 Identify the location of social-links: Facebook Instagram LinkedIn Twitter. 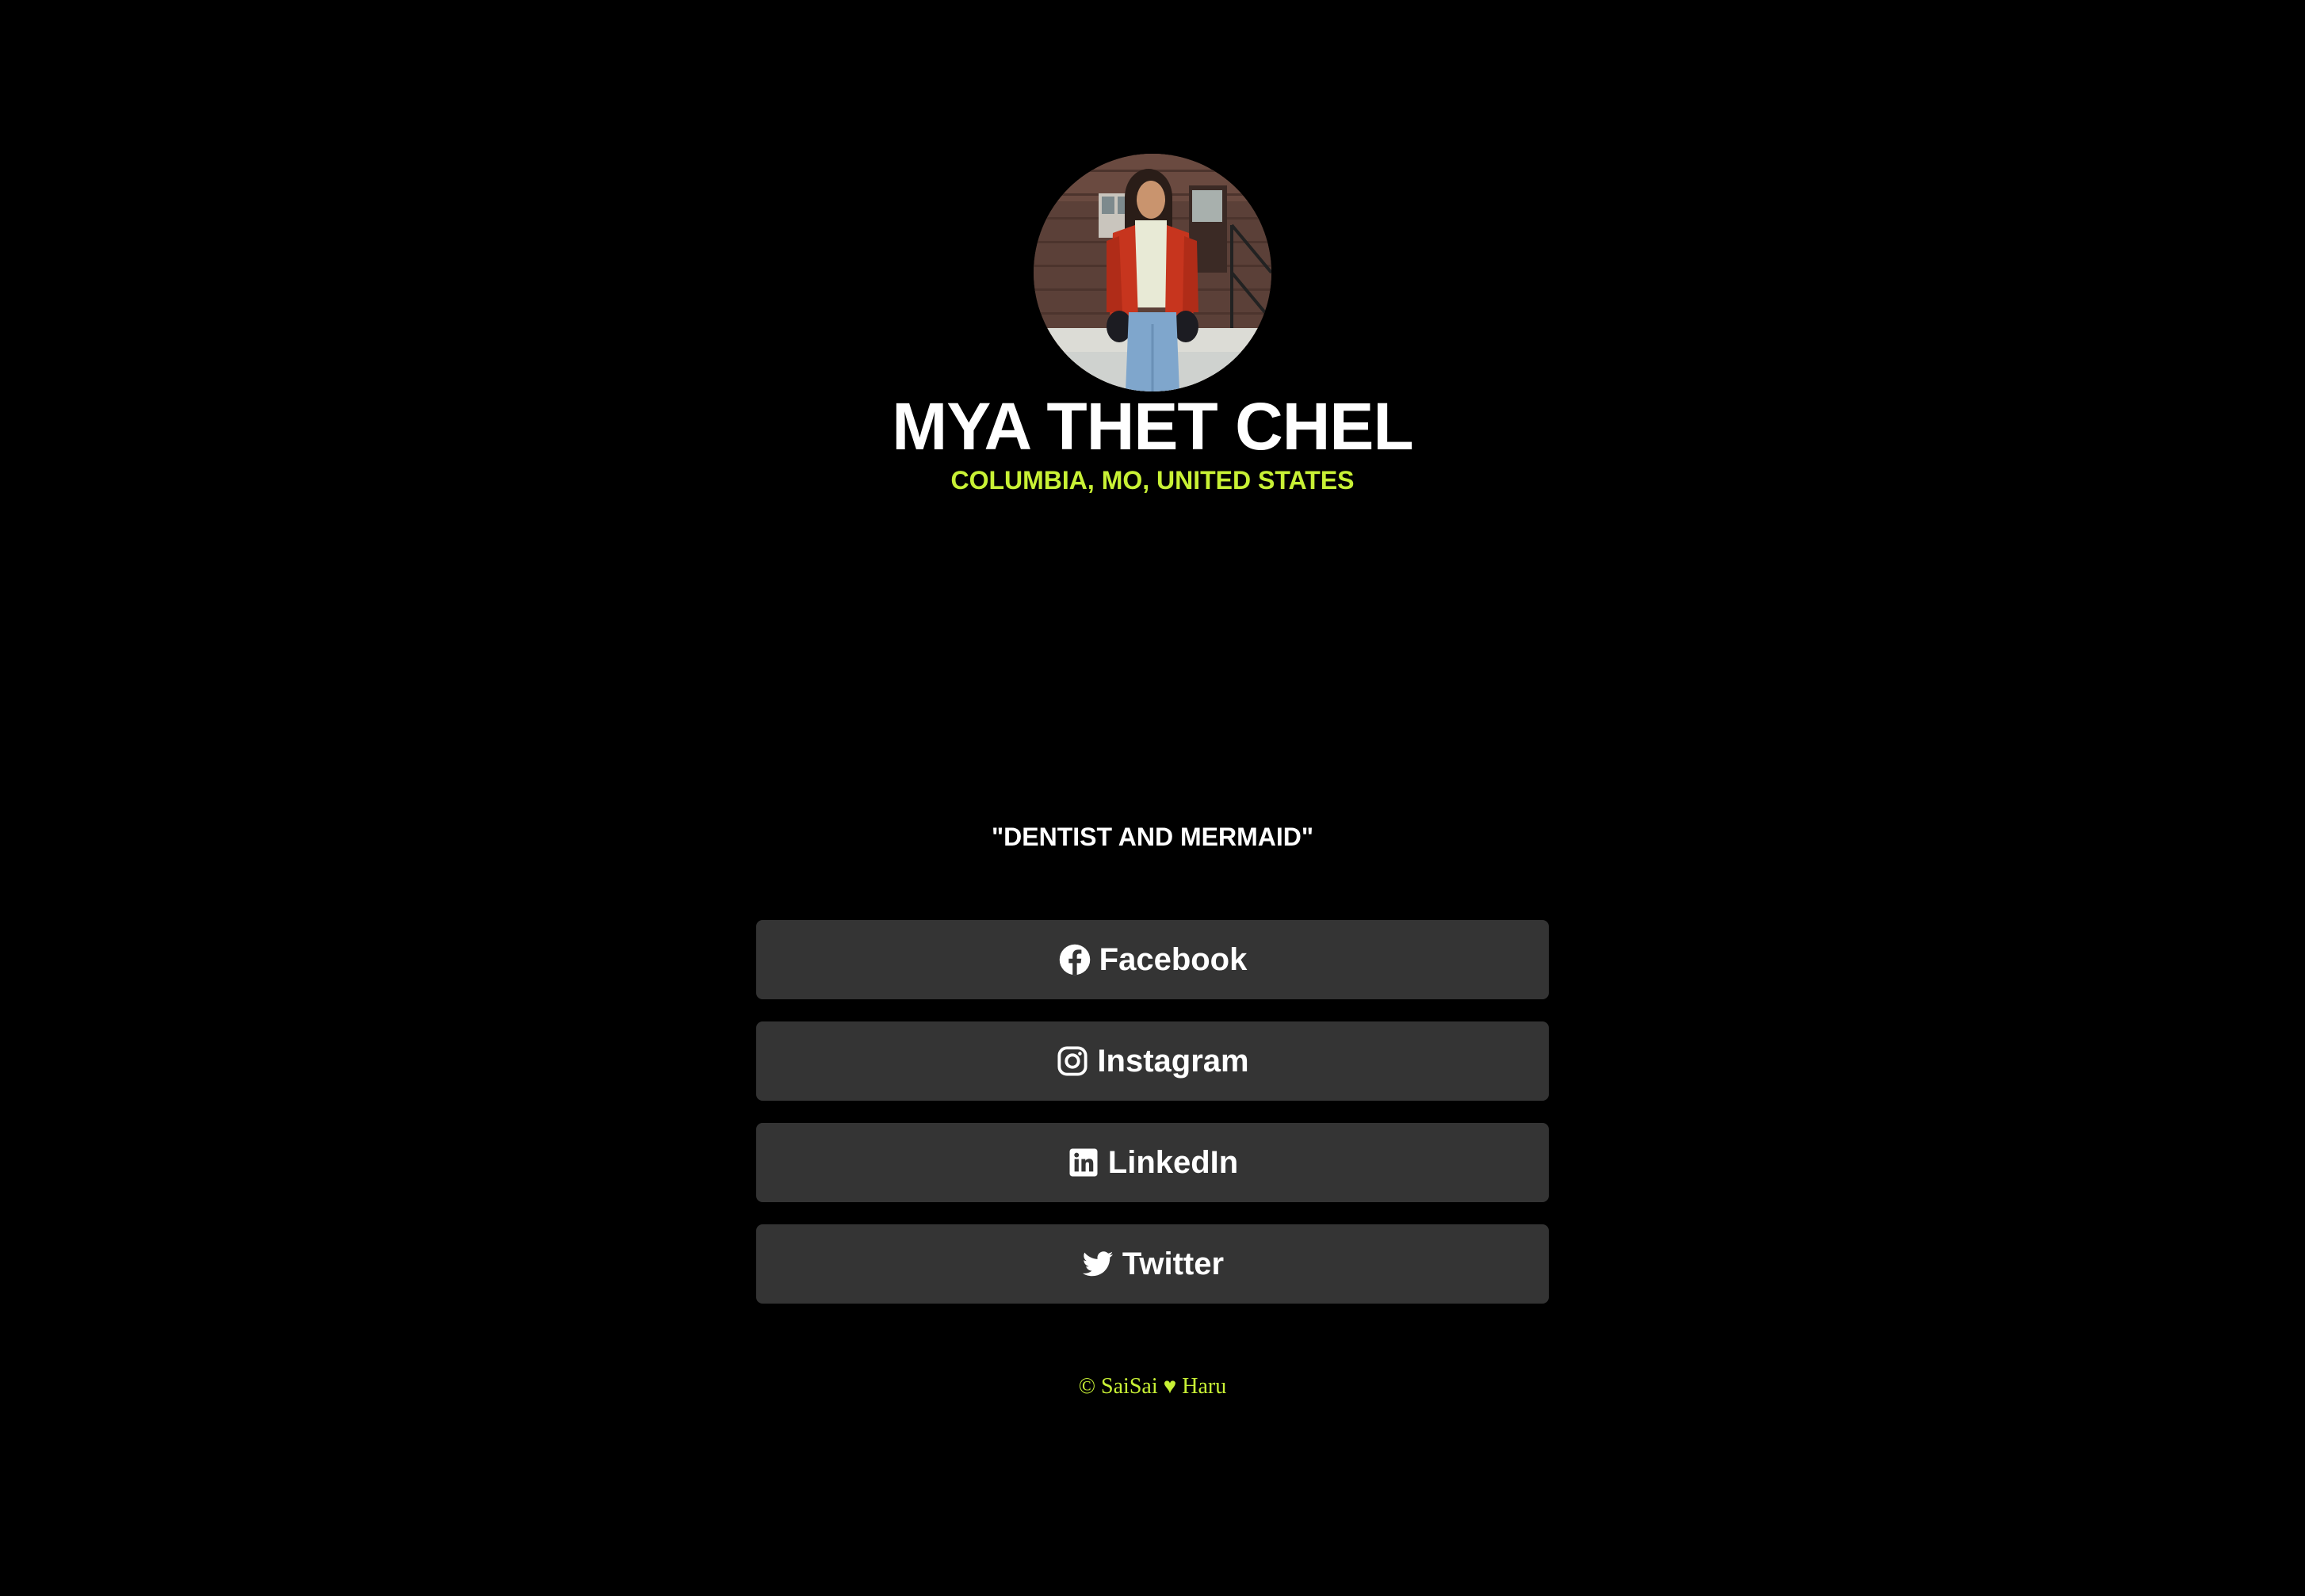
(1153, 1123).